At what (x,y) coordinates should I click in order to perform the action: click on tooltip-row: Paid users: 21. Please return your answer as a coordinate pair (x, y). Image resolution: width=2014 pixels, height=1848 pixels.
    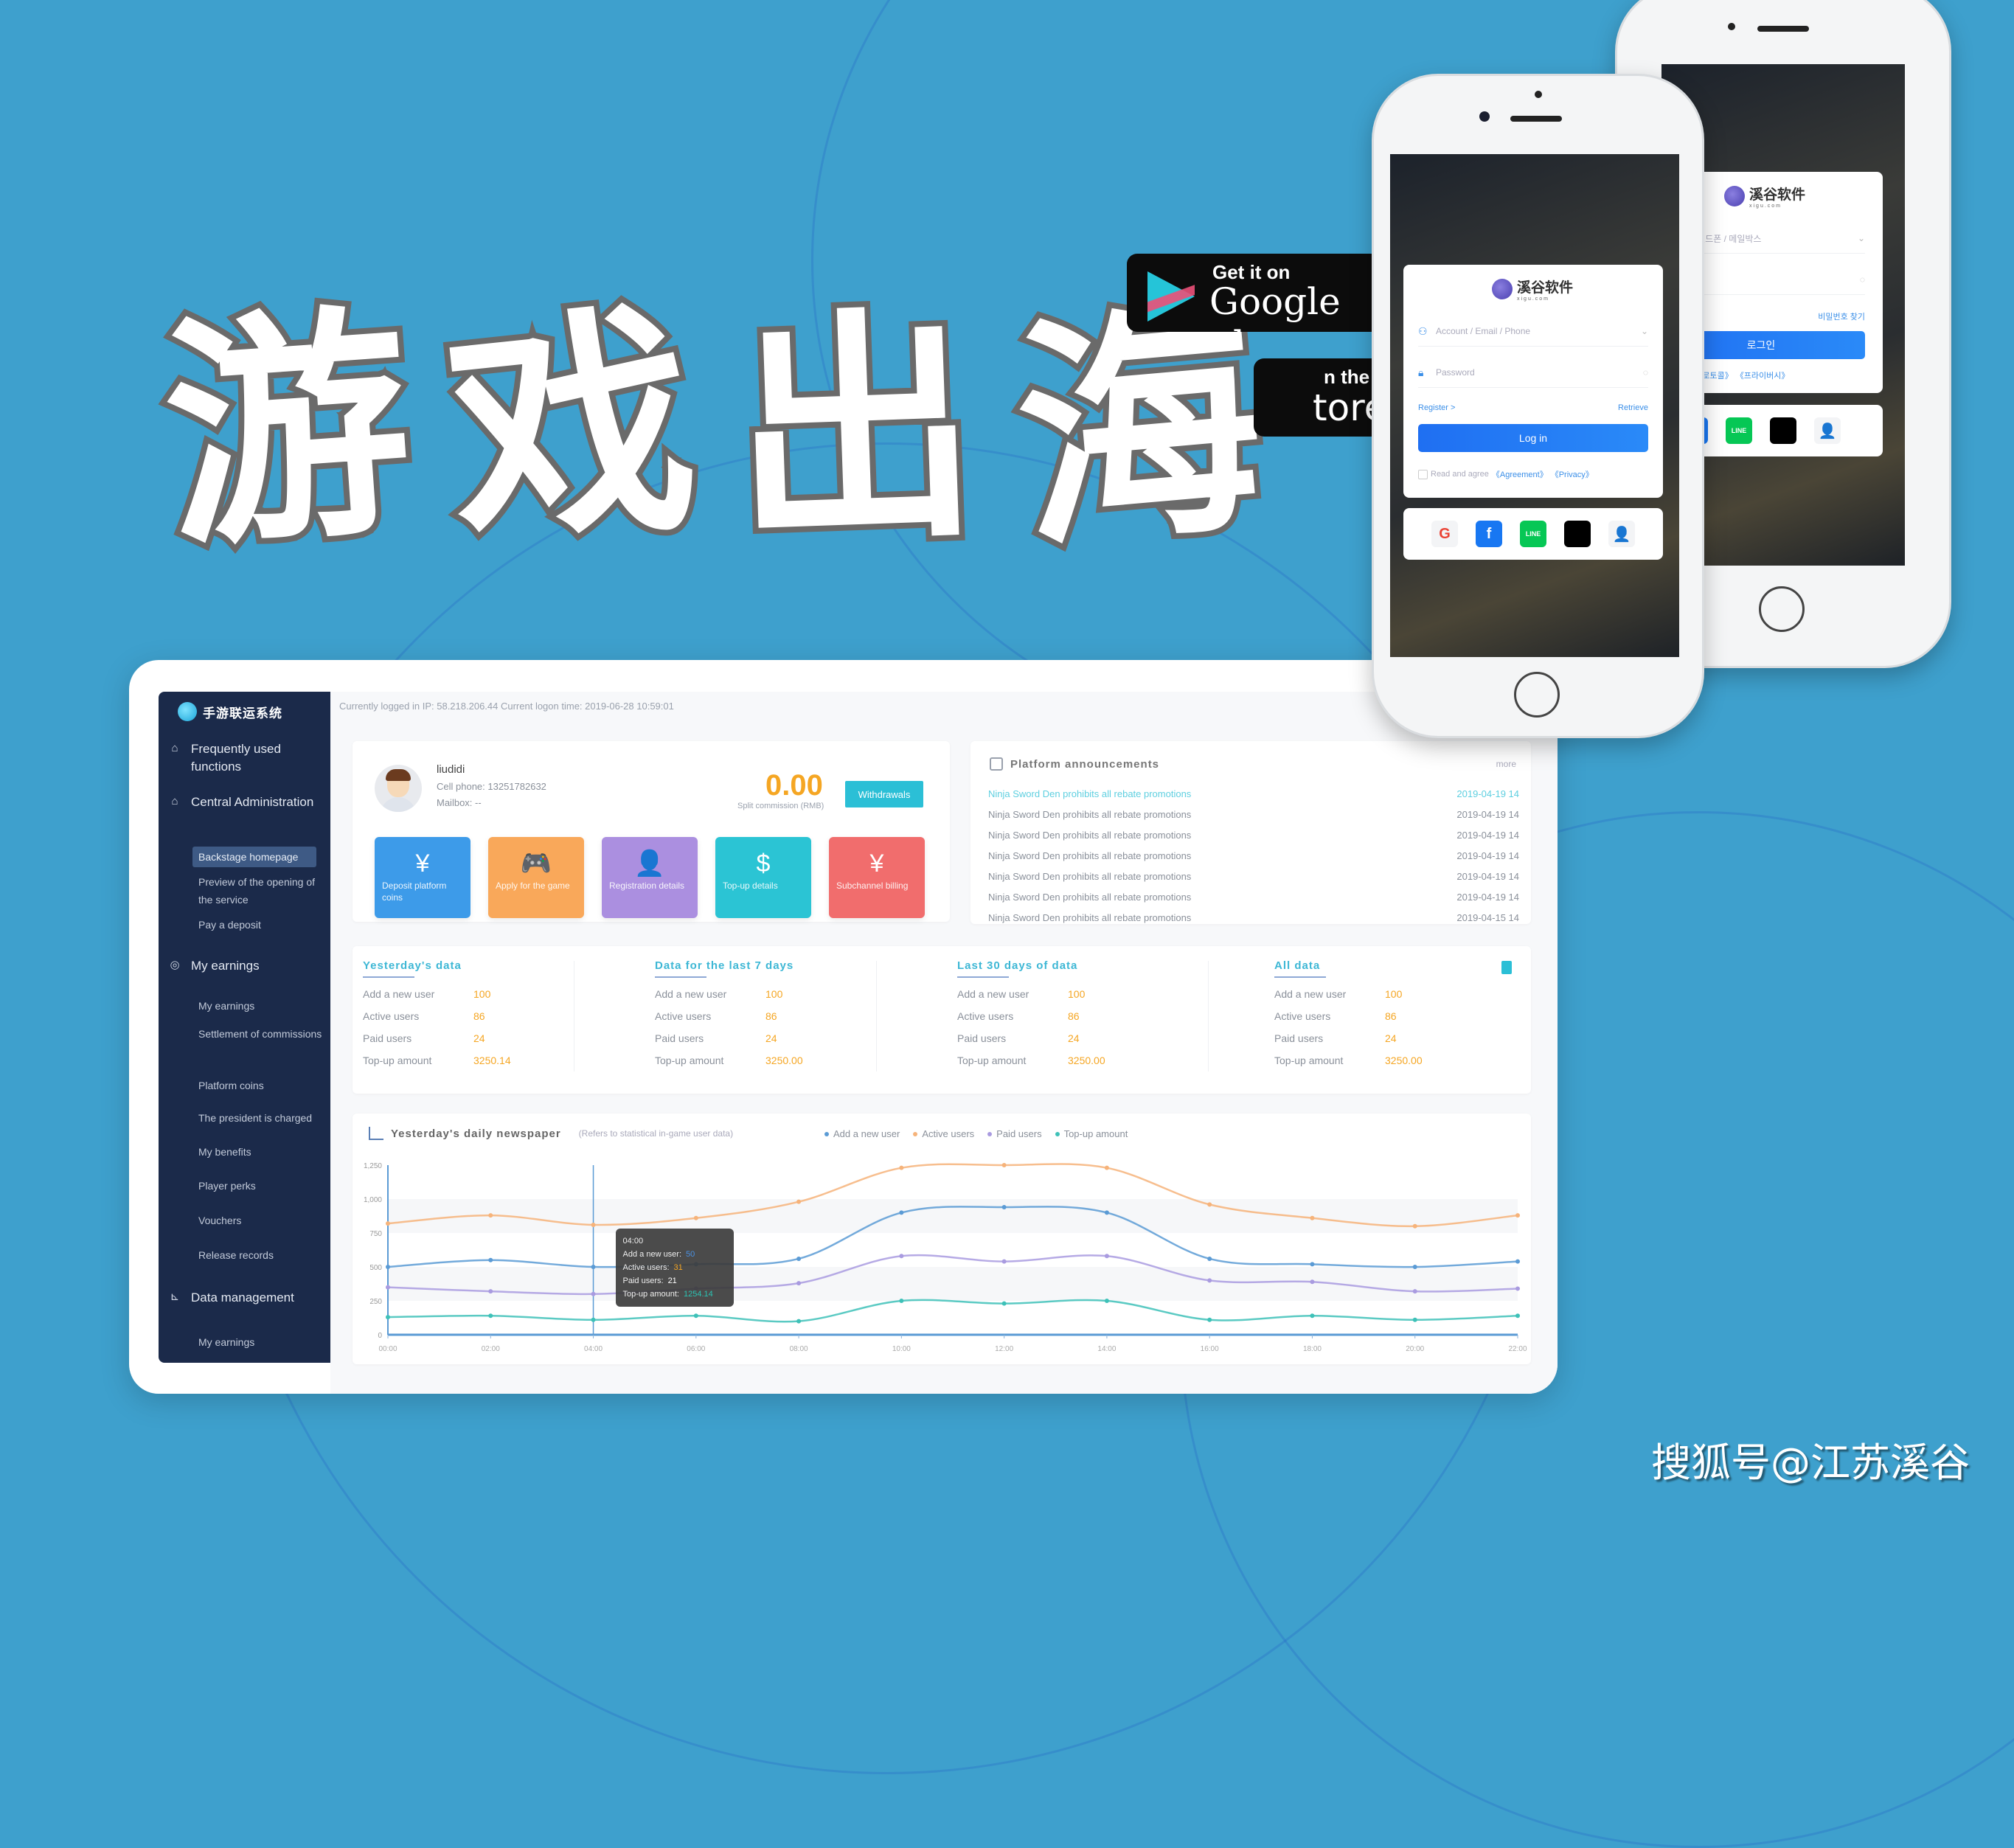
    Looking at the image, I should click on (674, 1281).